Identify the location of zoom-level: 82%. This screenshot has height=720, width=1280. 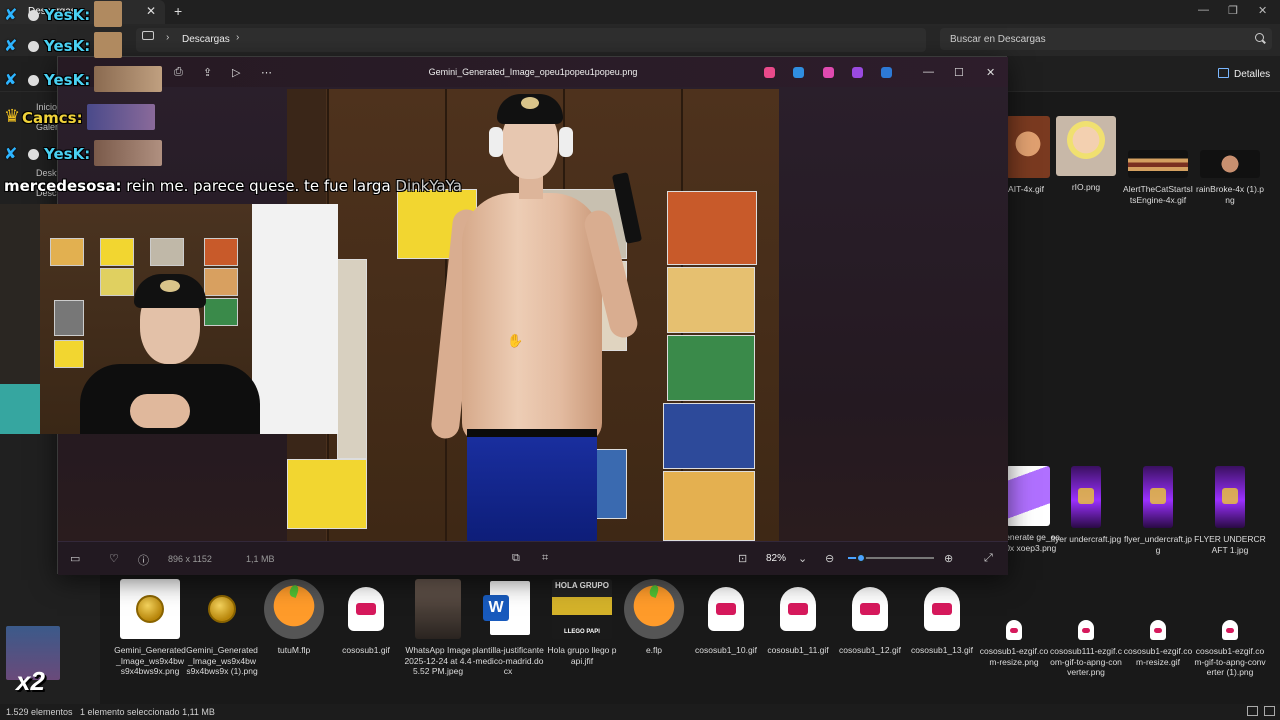
(776, 558).